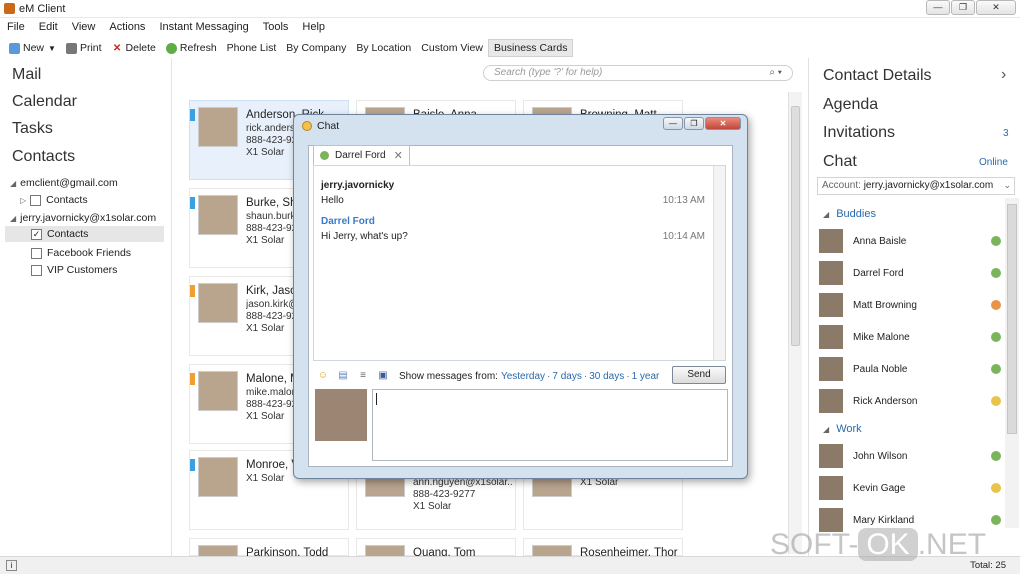  Describe the element at coordinates (84, 234) in the screenshot. I see `folder-contacts-x1solar: ✓ Contacts` at that location.